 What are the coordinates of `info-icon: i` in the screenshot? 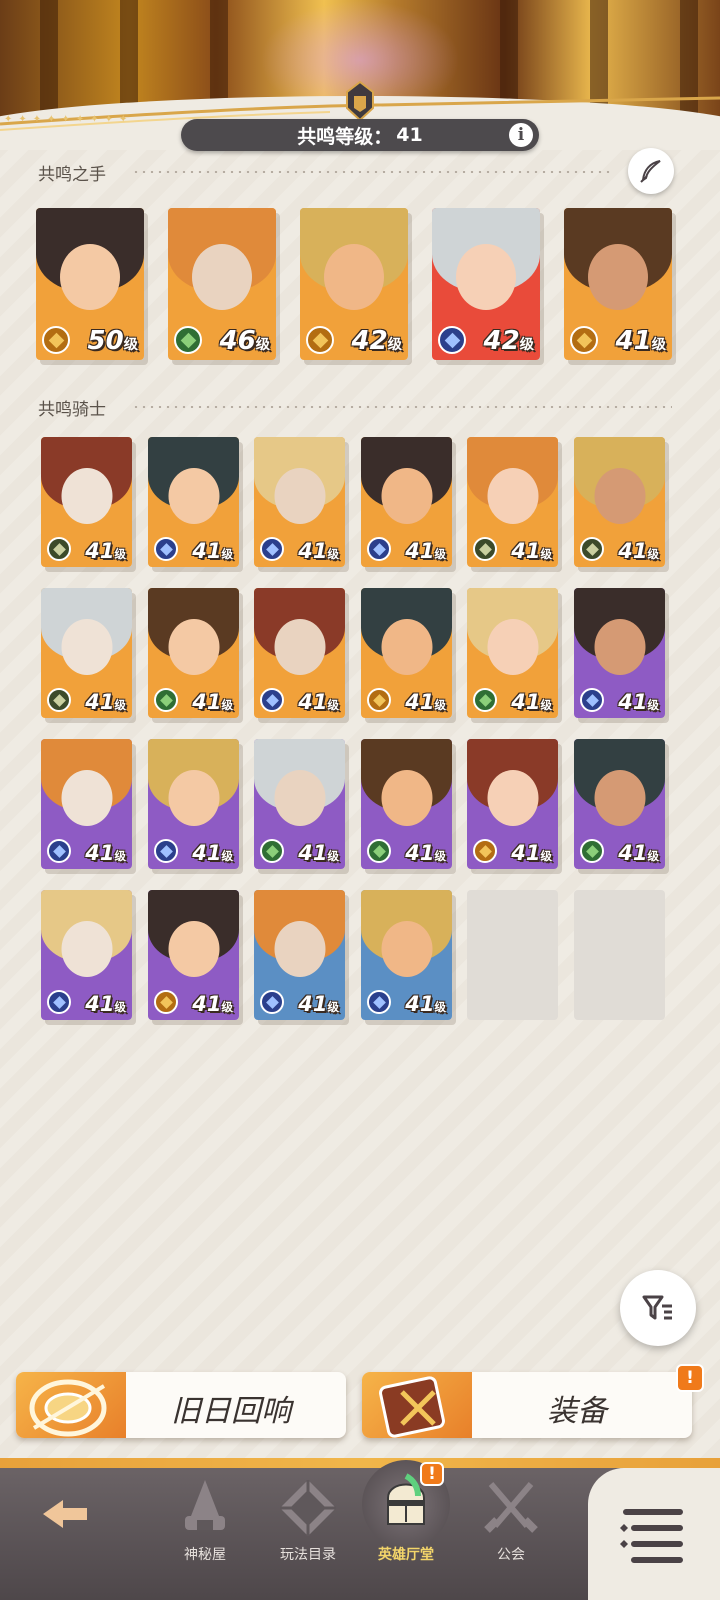 It's located at (521, 135).